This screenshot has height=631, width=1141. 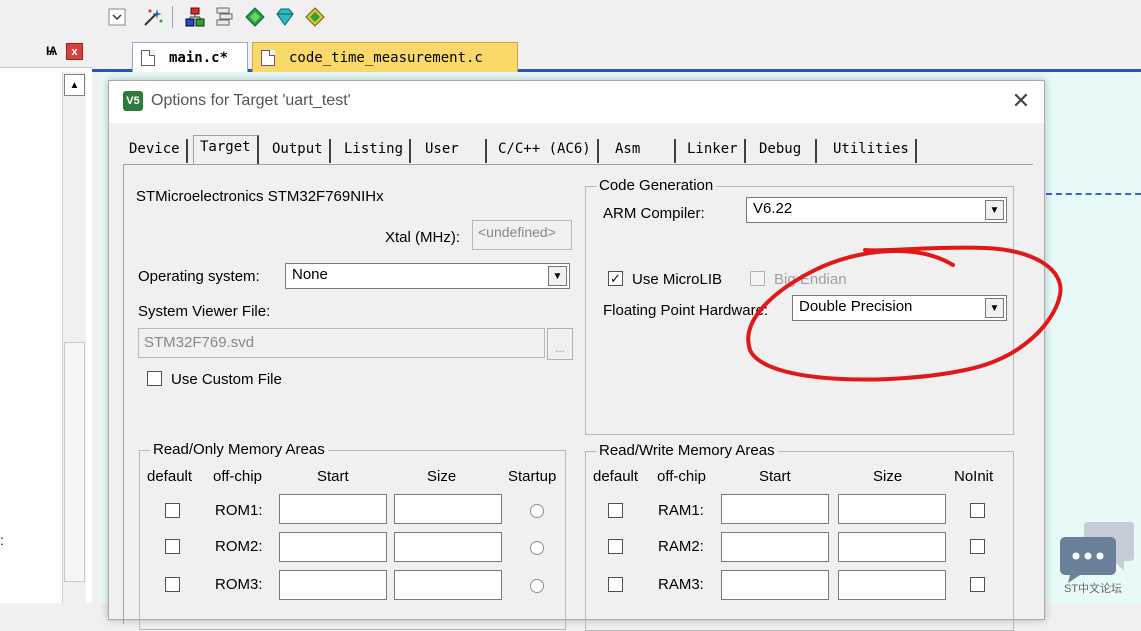 I want to click on big-endian-label: Big Endian, so click(x=810, y=279).